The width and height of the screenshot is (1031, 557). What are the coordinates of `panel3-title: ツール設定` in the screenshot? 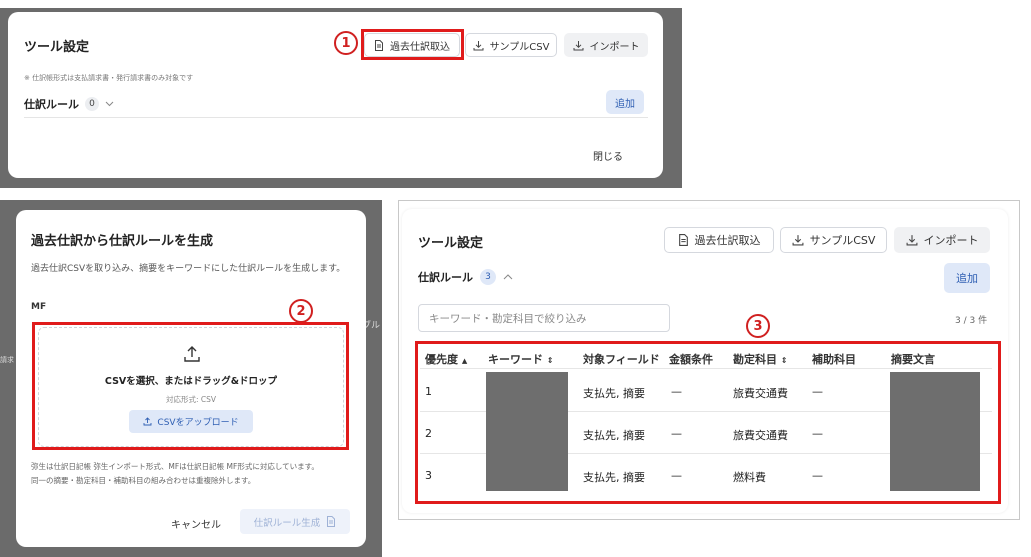 It's located at (451, 243).